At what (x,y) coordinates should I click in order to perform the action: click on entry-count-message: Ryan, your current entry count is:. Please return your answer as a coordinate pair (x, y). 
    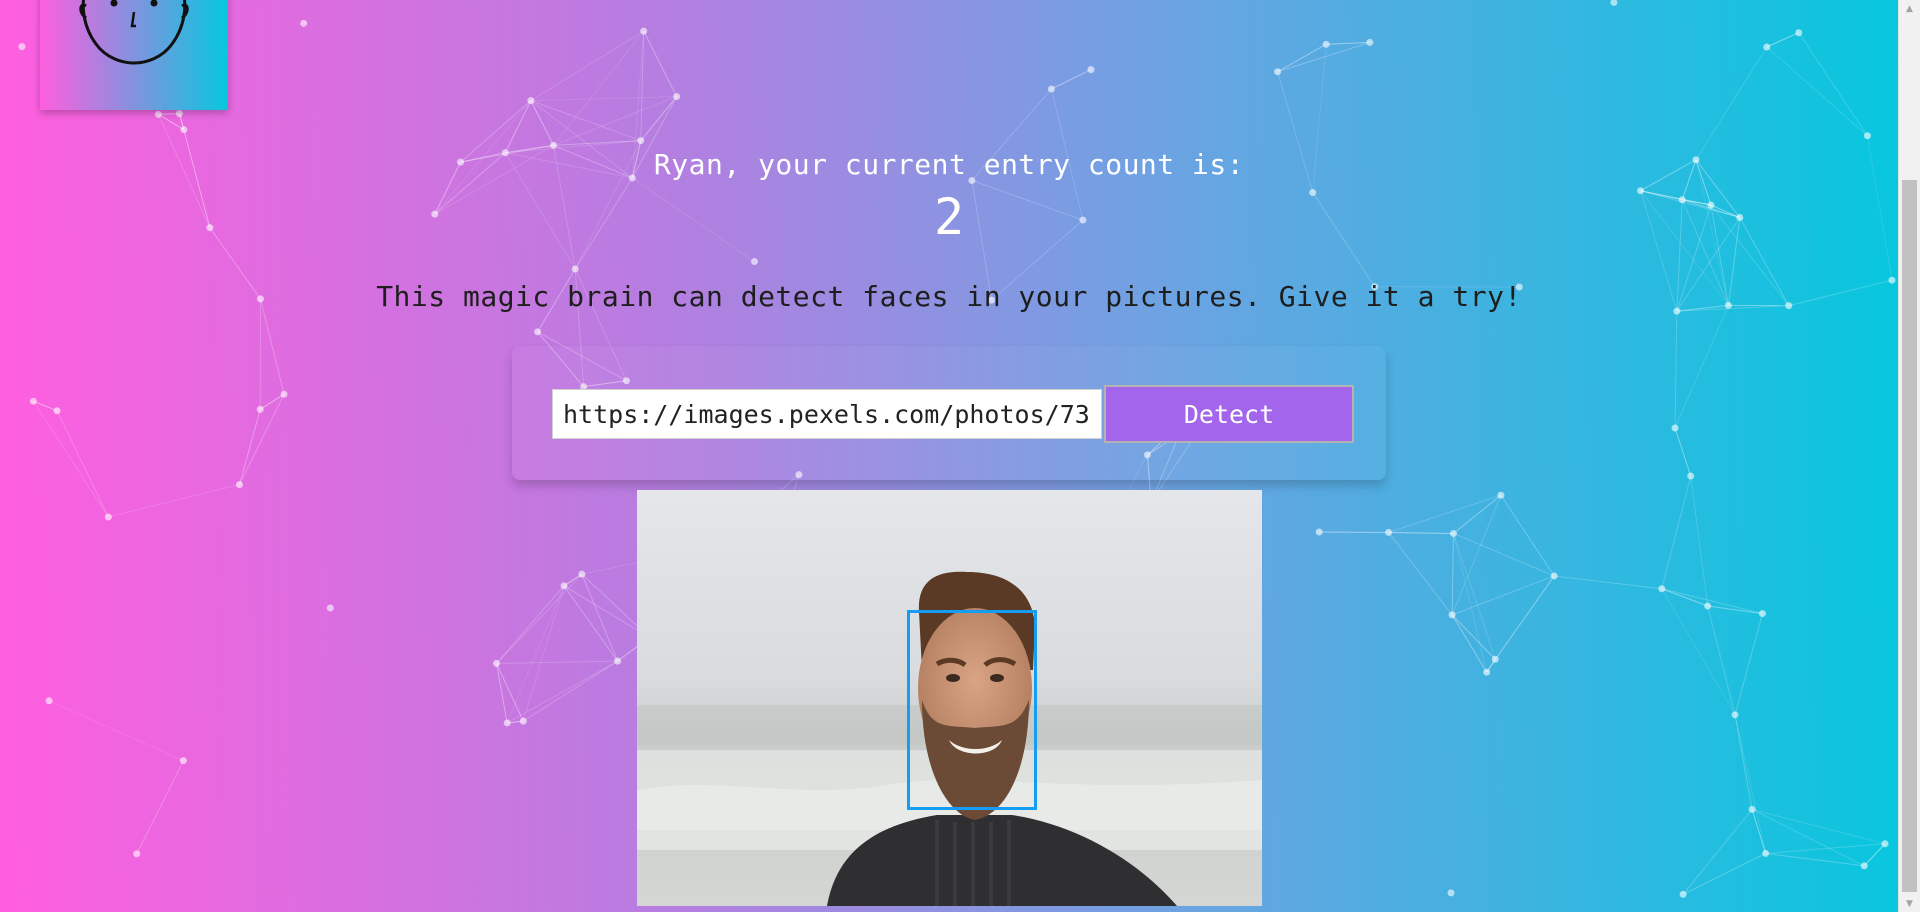
    Looking at the image, I should click on (949, 164).